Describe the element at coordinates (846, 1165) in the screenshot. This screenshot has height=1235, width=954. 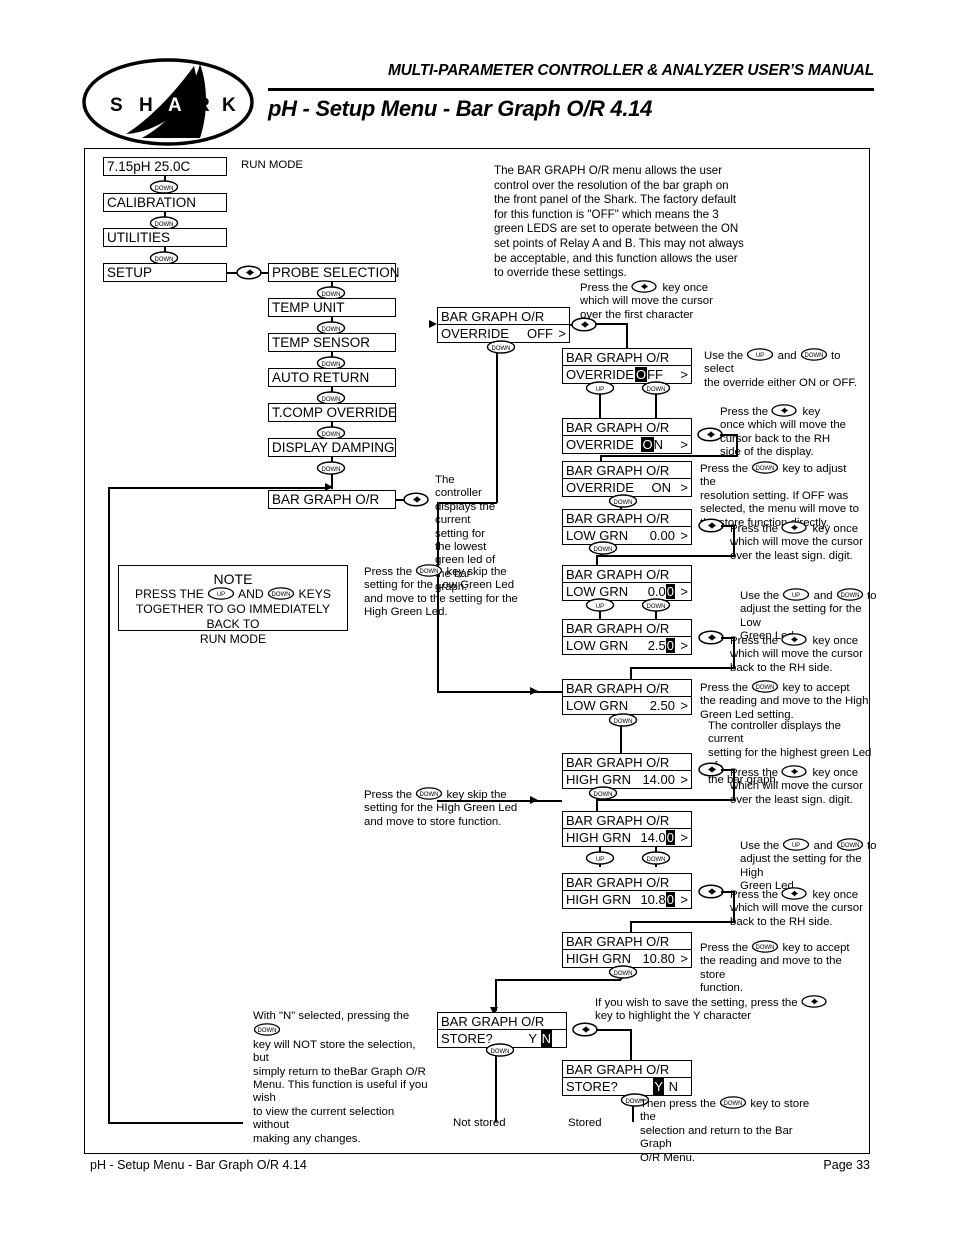
I see `footer-right: Page 33` at that location.